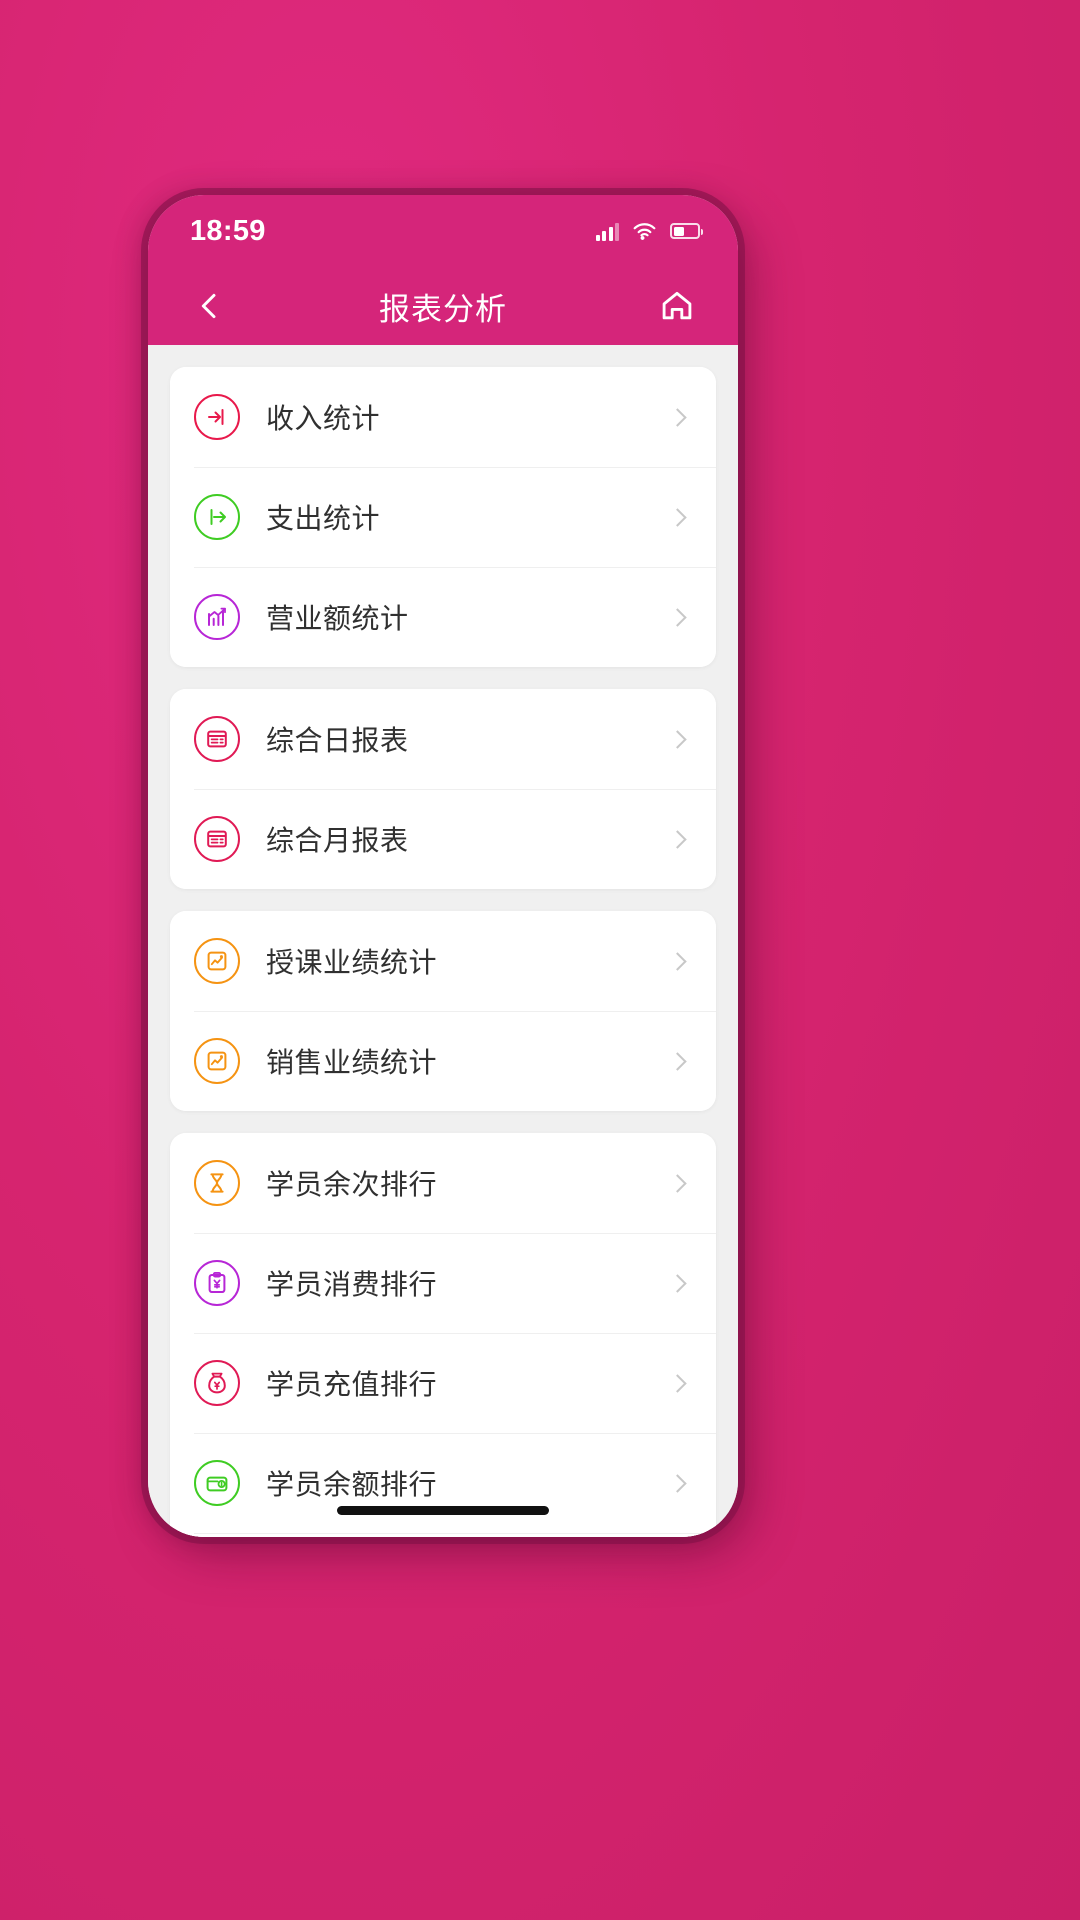 This screenshot has width=1080, height=1920. I want to click on list-item: 学员充值排行, so click(443, 1383).